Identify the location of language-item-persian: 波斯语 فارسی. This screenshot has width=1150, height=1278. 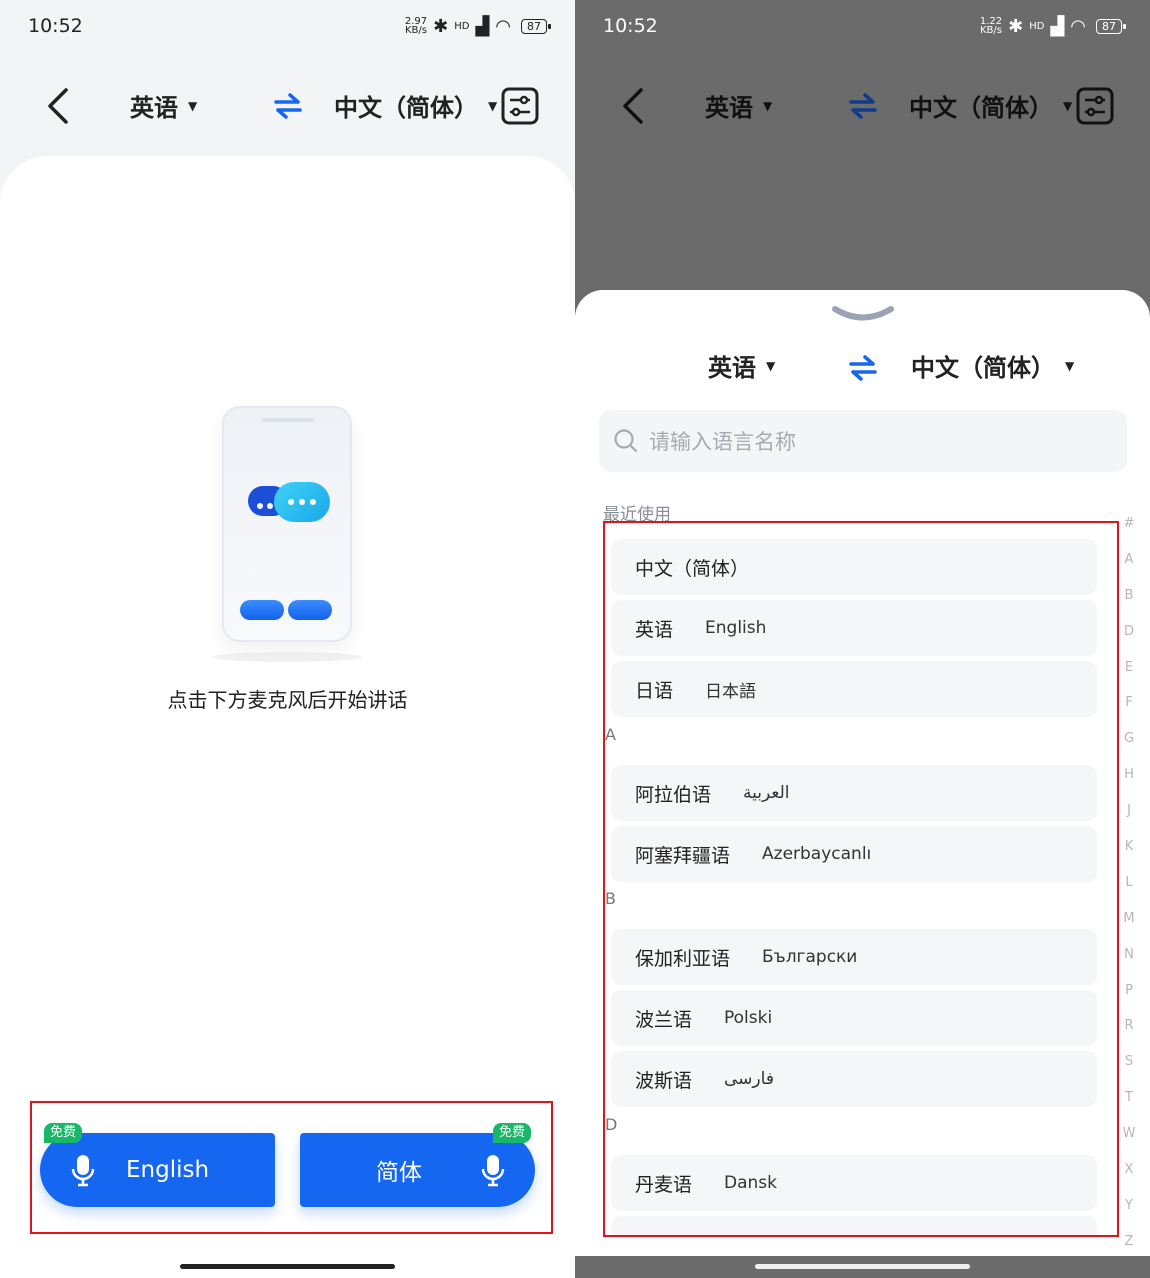
(854, 1079).